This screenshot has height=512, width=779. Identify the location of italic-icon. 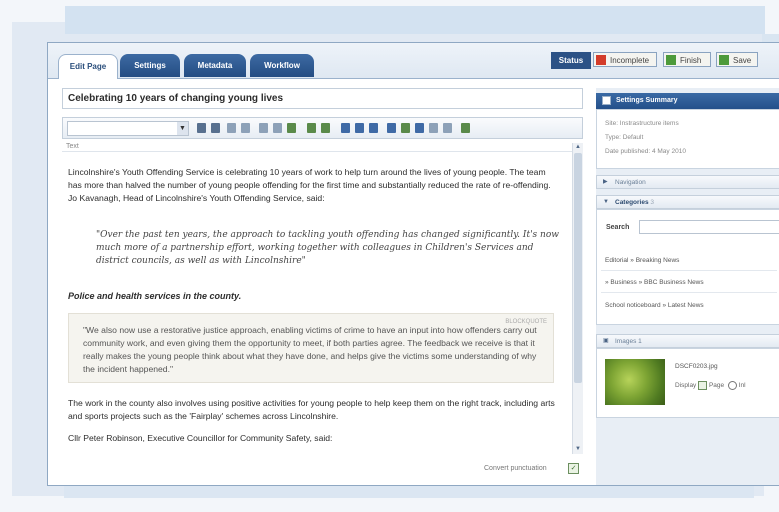
(215, 128).